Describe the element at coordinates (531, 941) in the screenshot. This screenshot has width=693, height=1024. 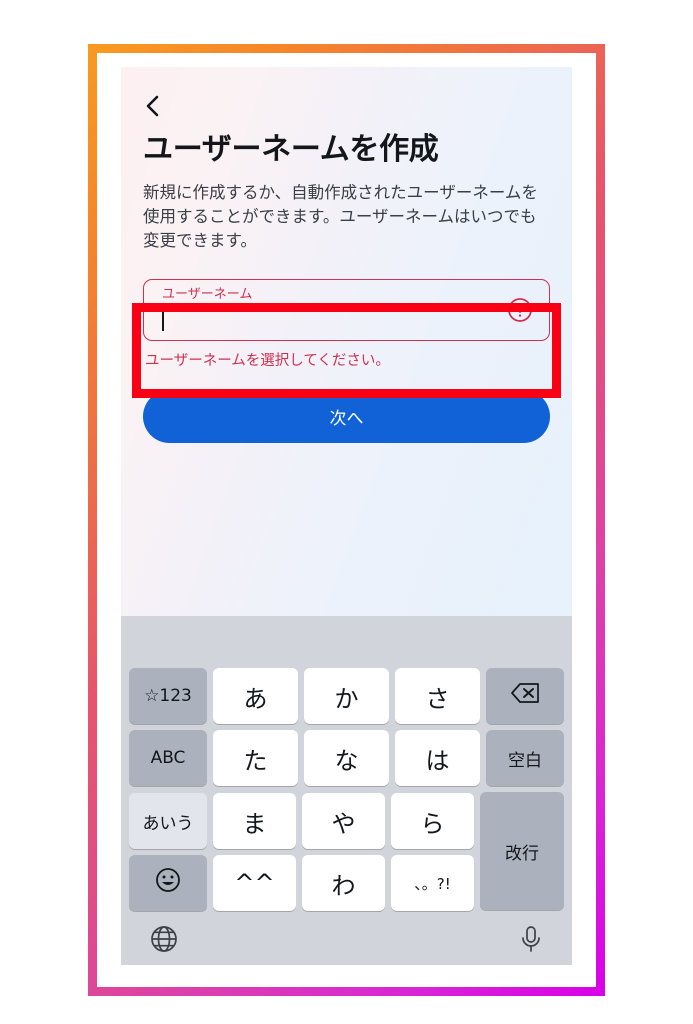
I see `microphone-icon` at that location.